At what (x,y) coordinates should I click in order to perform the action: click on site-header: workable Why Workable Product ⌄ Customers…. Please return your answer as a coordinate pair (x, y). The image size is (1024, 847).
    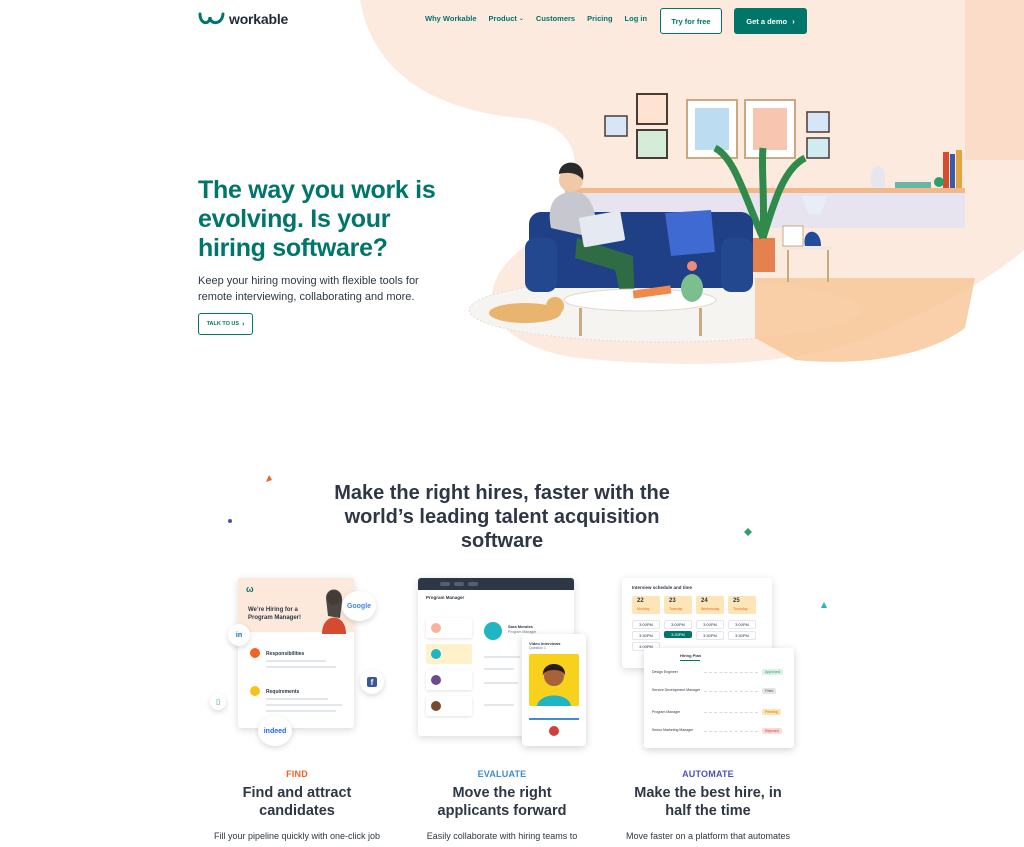
    Looking at the image, I should click on (512, 22).